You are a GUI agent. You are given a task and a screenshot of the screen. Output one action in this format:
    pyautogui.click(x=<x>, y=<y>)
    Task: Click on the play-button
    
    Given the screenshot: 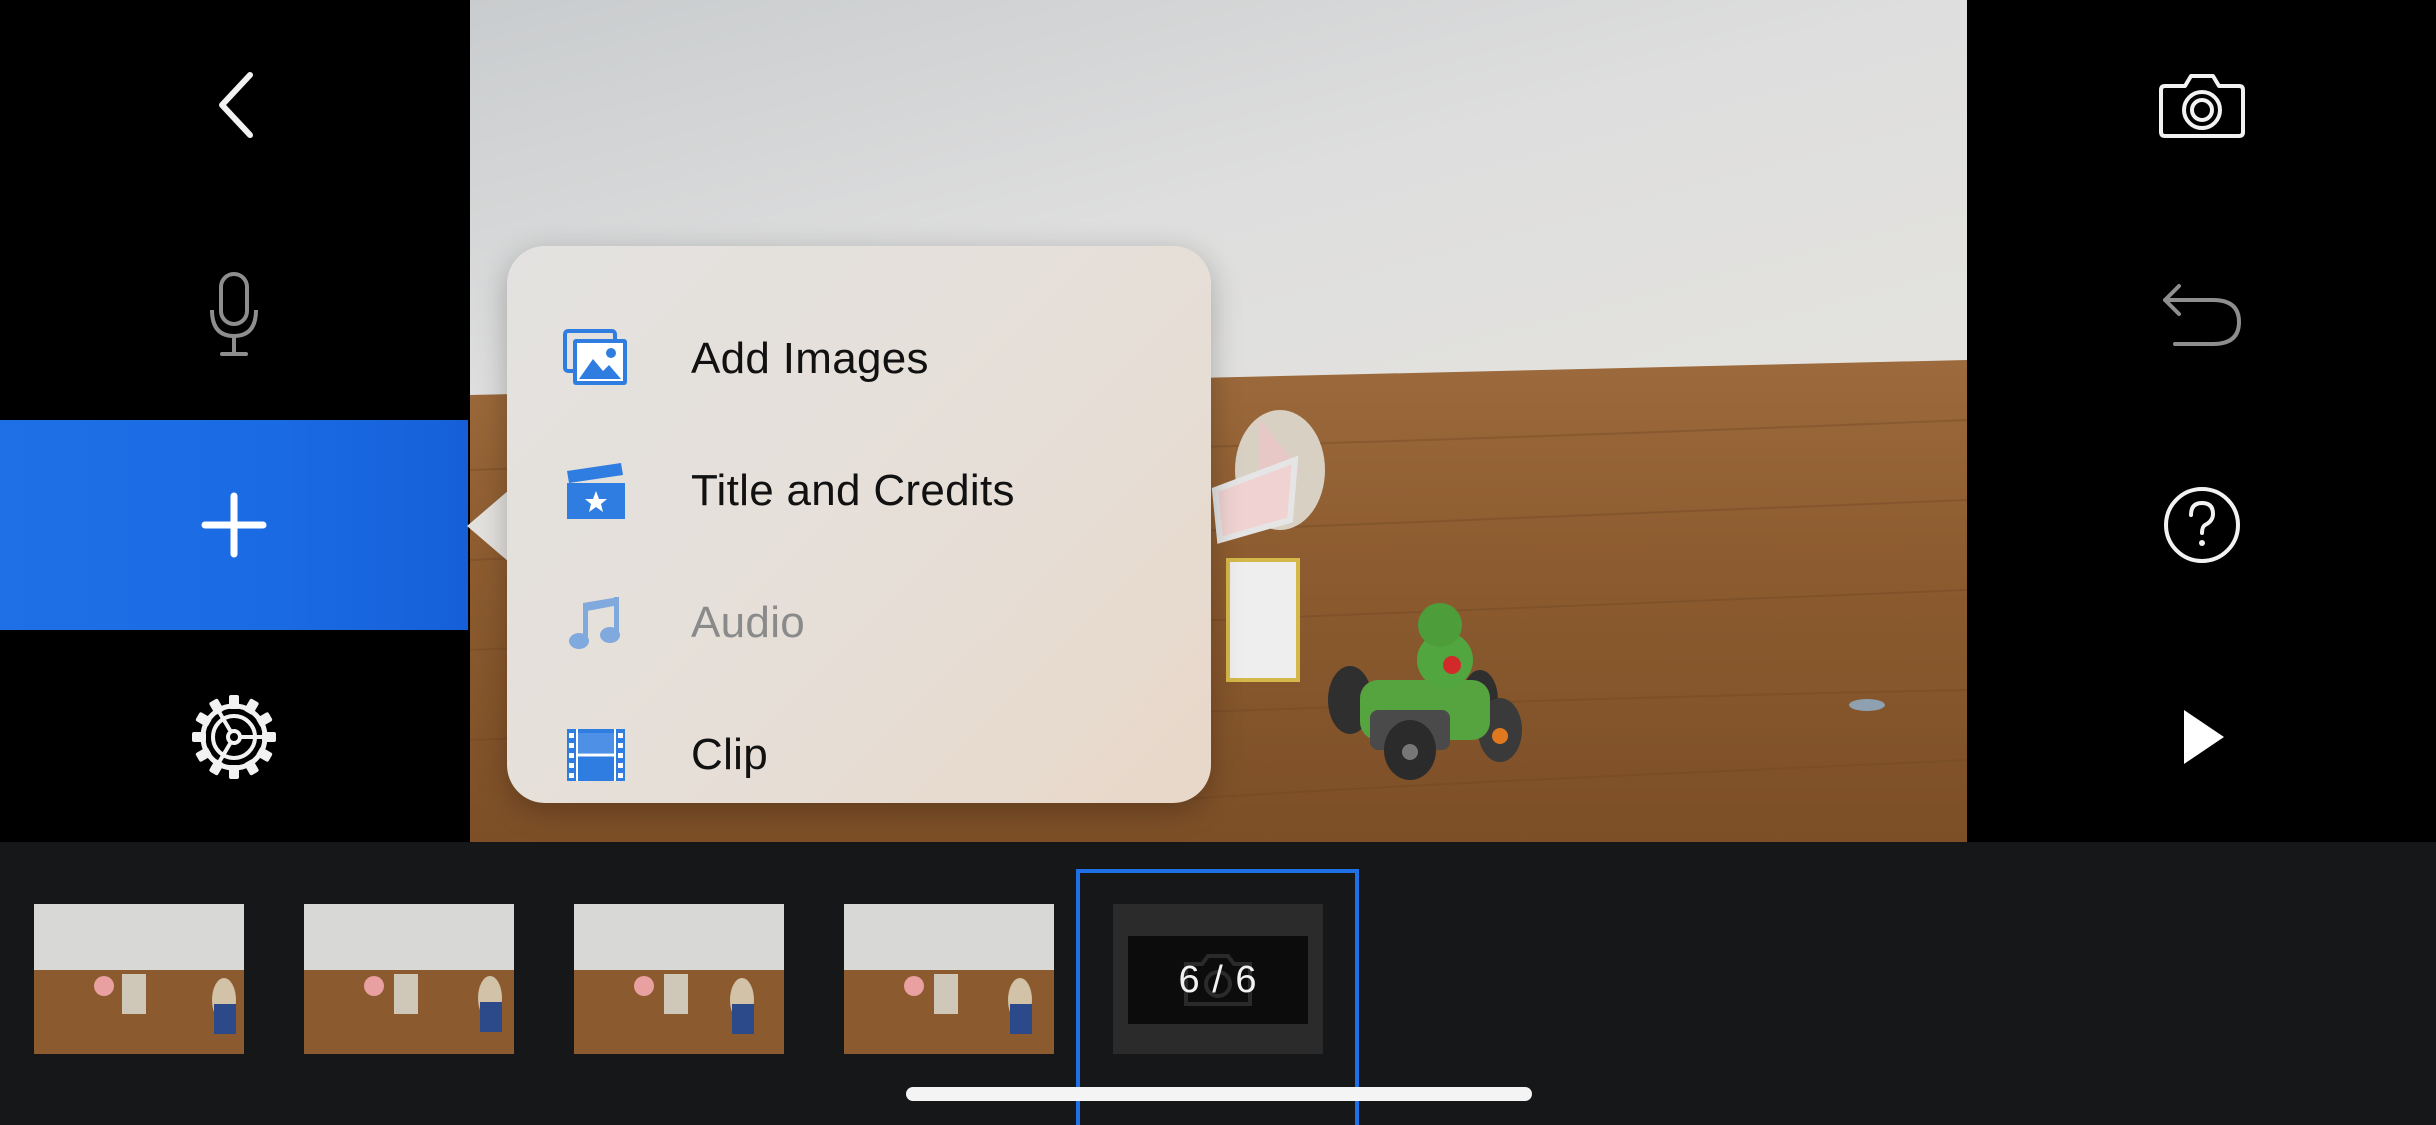 What is the action you would take?
    pyautogui.click(x=2201, y=737)
    